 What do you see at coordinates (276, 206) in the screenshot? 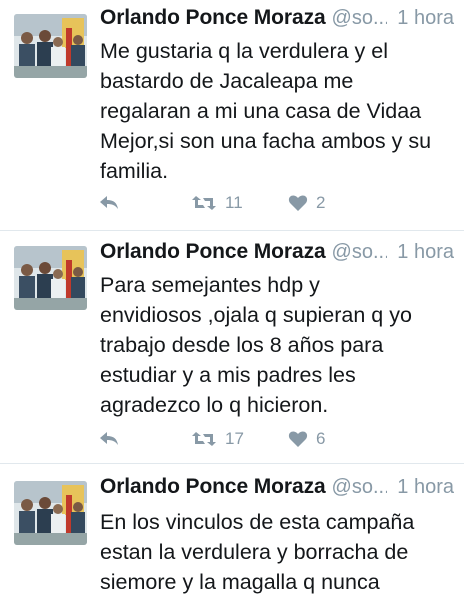
I see `tweet-actions: 11 2` at bounding box center [276, 206].